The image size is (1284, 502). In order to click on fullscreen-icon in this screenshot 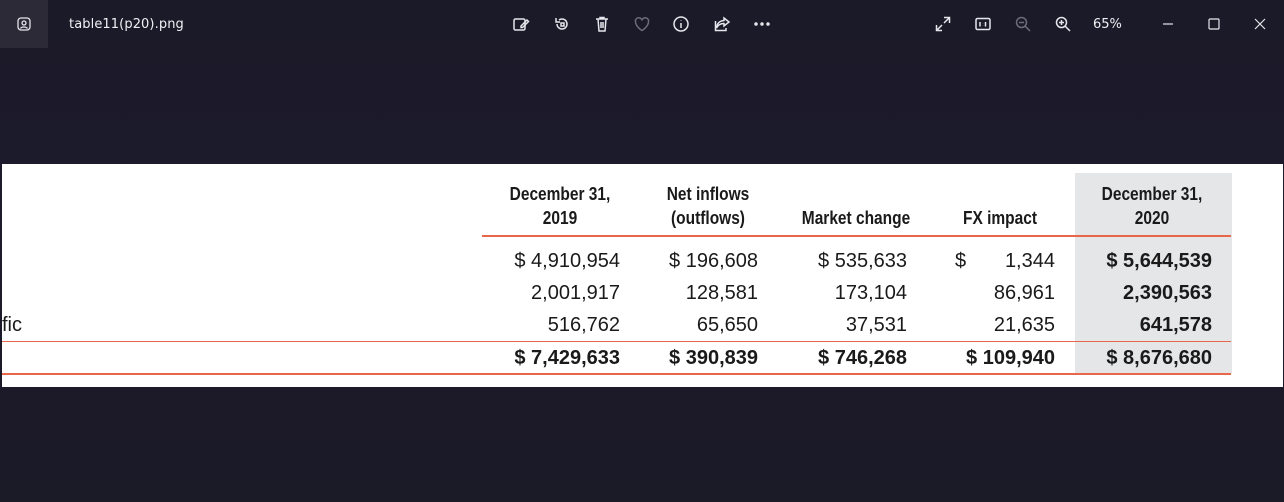, I will do `click(943, 24)`.